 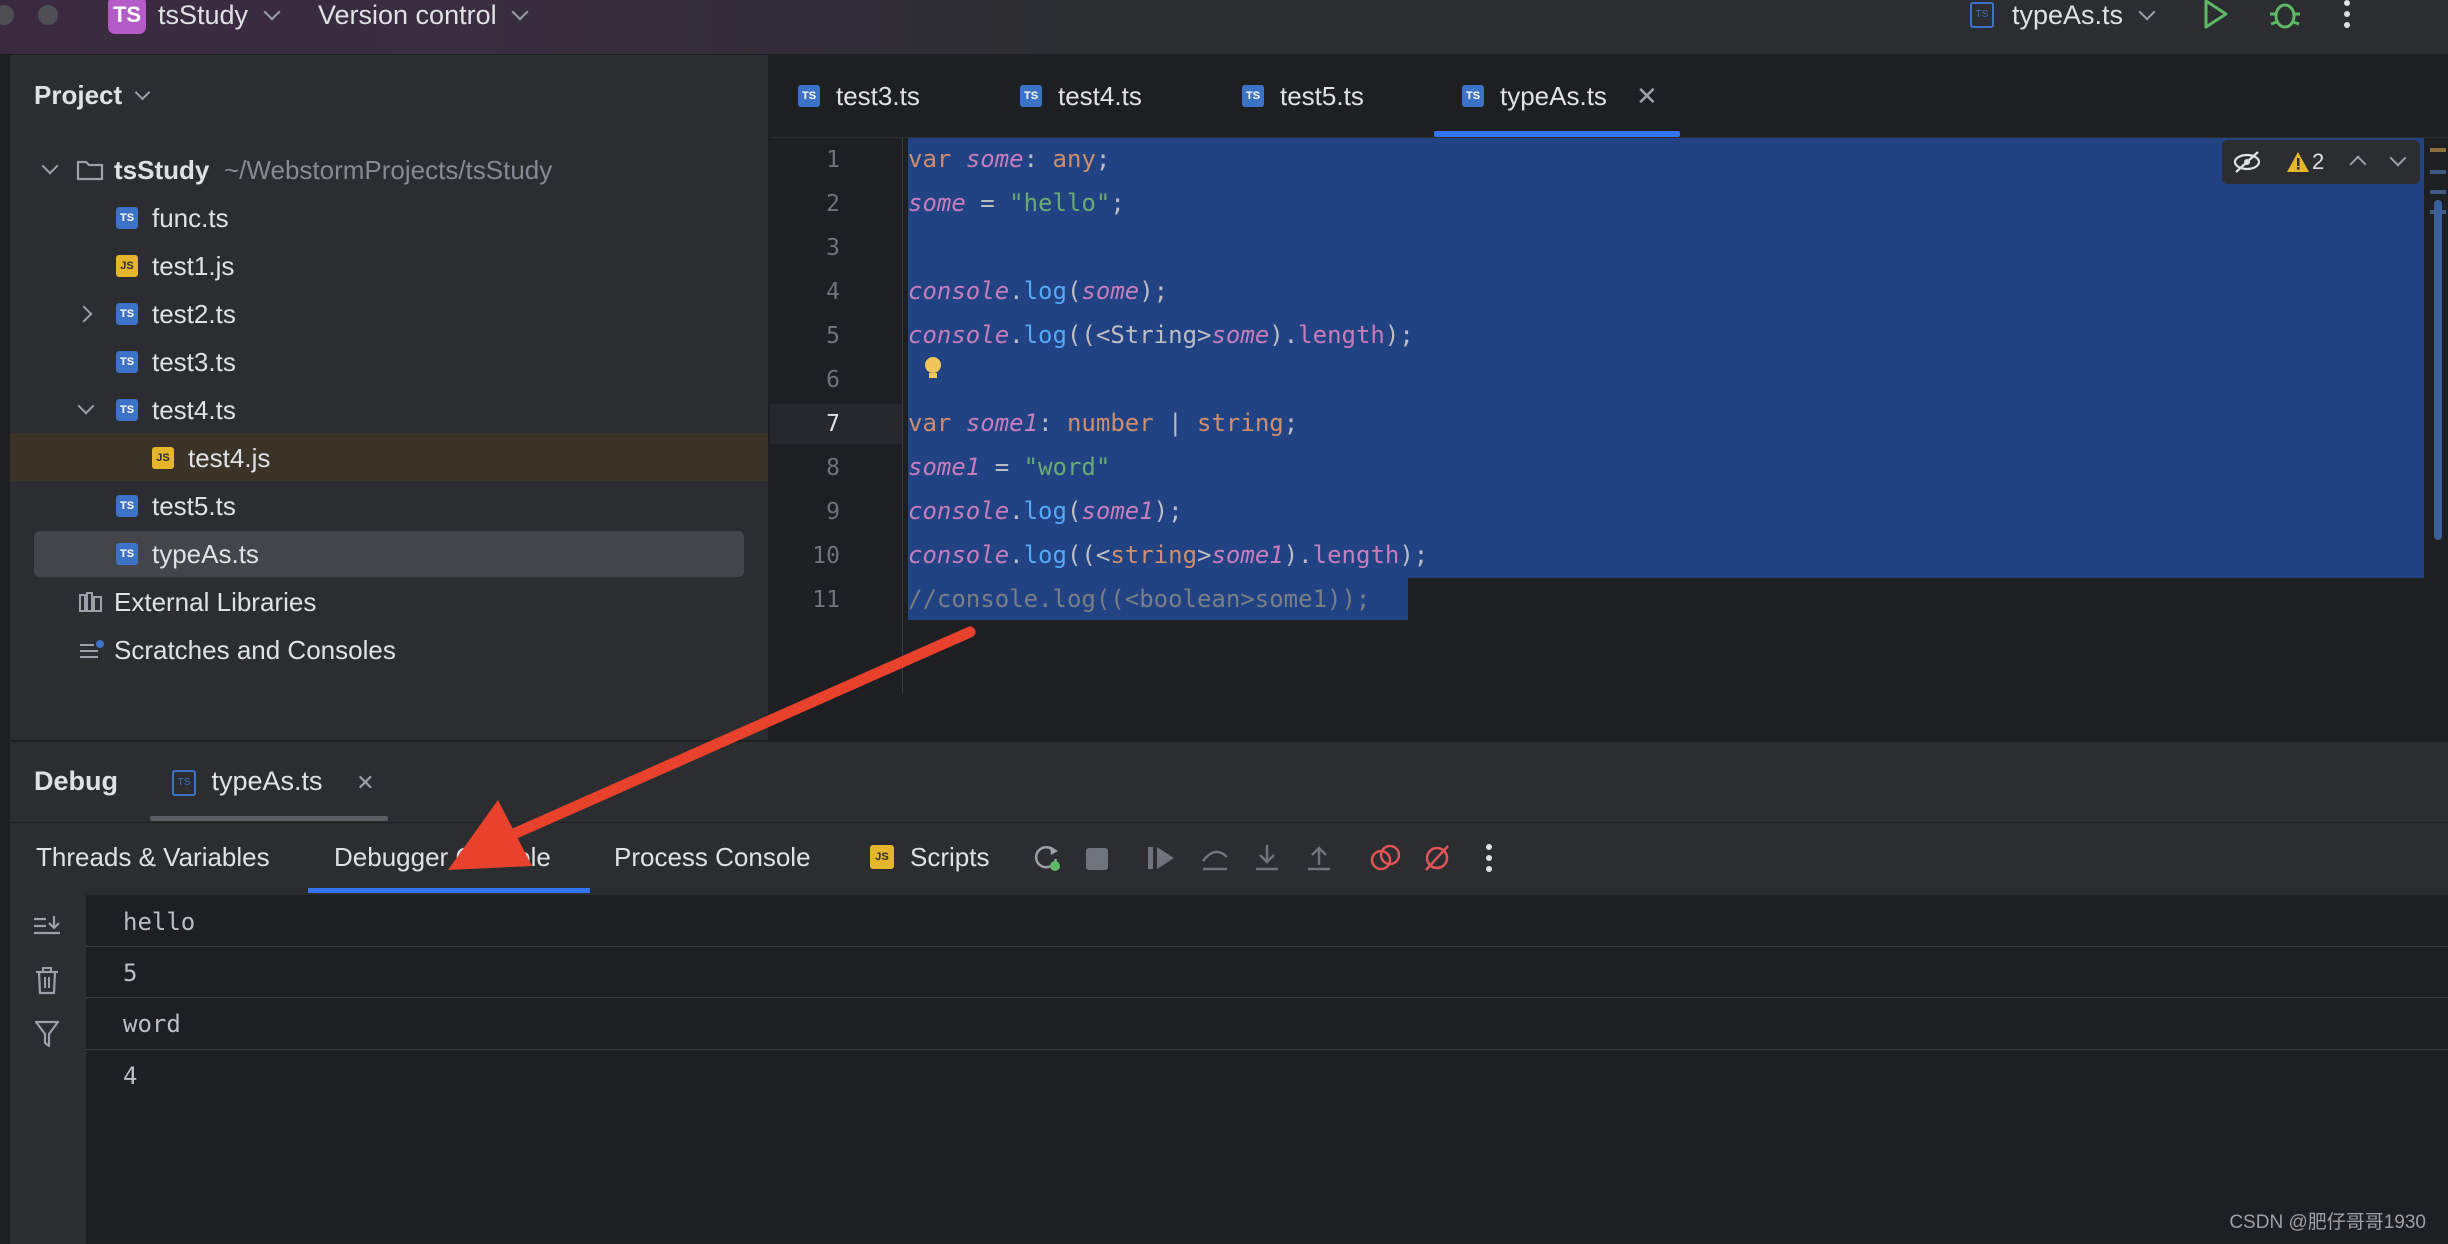 I want to click on folder-icon, so click(x=90, y=170).